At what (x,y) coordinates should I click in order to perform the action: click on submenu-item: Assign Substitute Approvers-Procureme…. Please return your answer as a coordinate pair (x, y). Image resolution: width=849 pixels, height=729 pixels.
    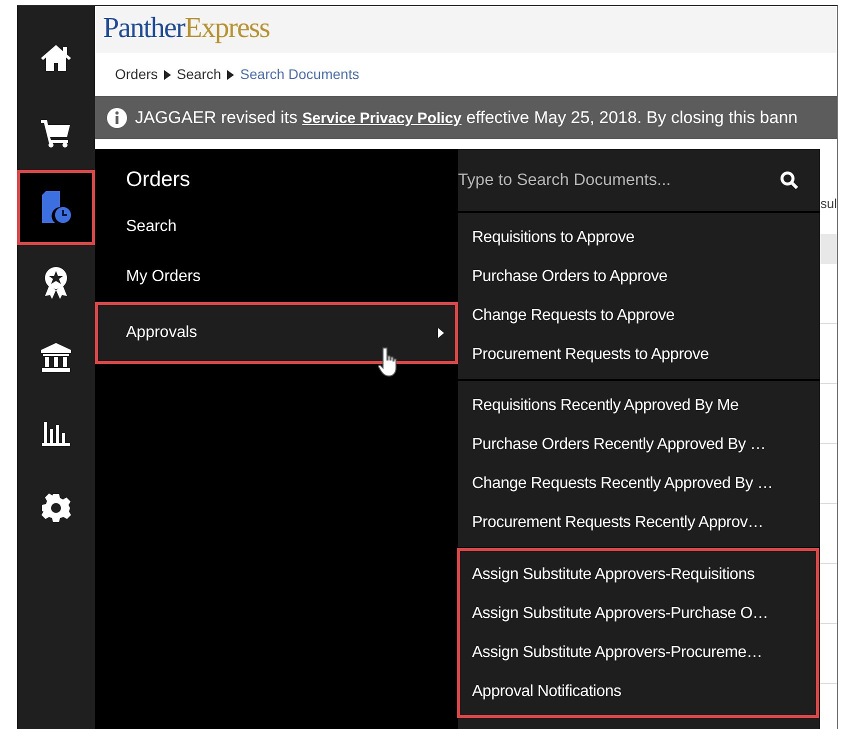
    Looking at the image, I should click on (638, 652).